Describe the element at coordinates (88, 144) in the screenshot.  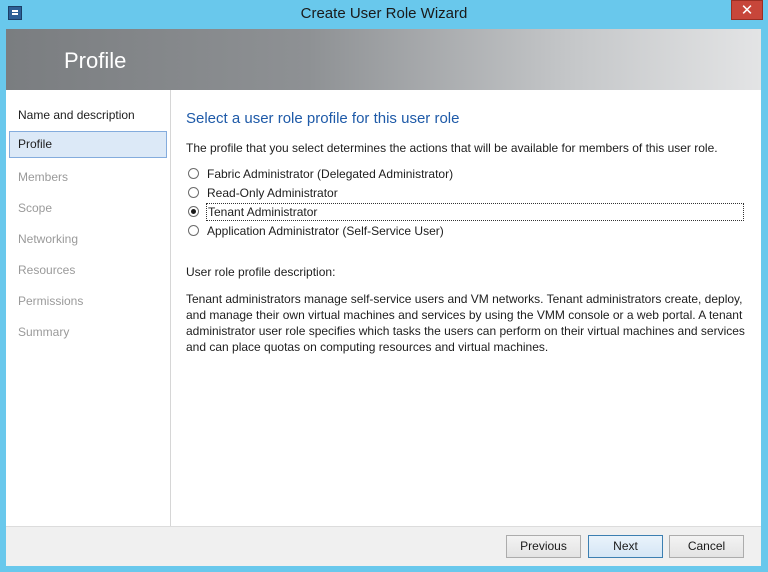
I see `sidebar-item-profile: Profile` at that location.